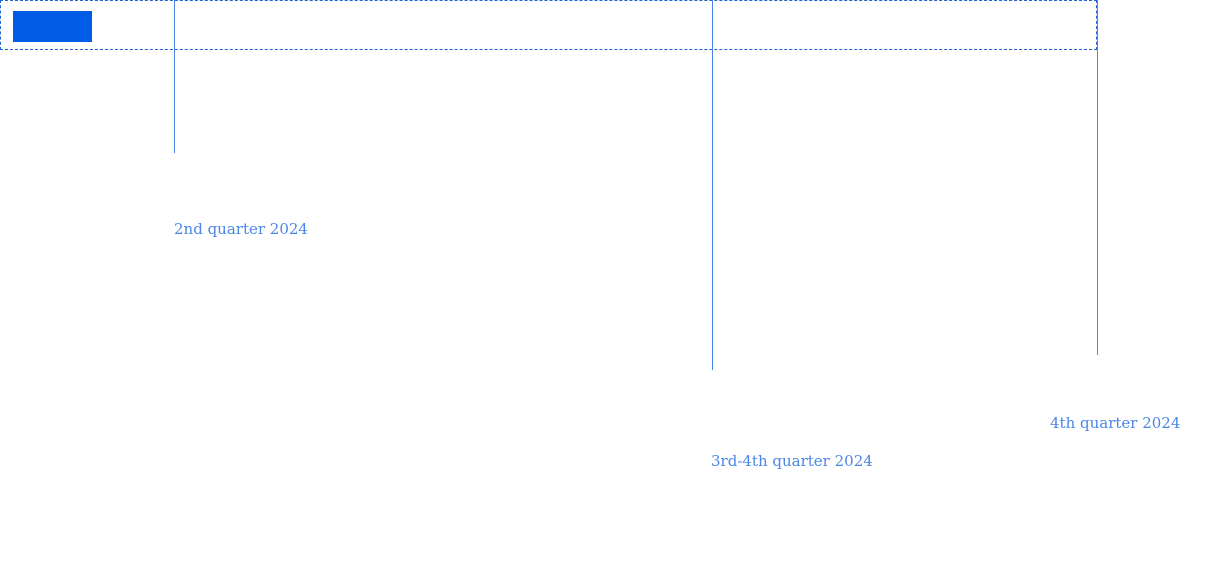 The height and width of the screenshot is (568, 1211). Describe the element at coordinates (792, 461) in the screenshot. I see `milestone-label-q3-q4-2024: 3rd-4th quarter 2024` at that location.